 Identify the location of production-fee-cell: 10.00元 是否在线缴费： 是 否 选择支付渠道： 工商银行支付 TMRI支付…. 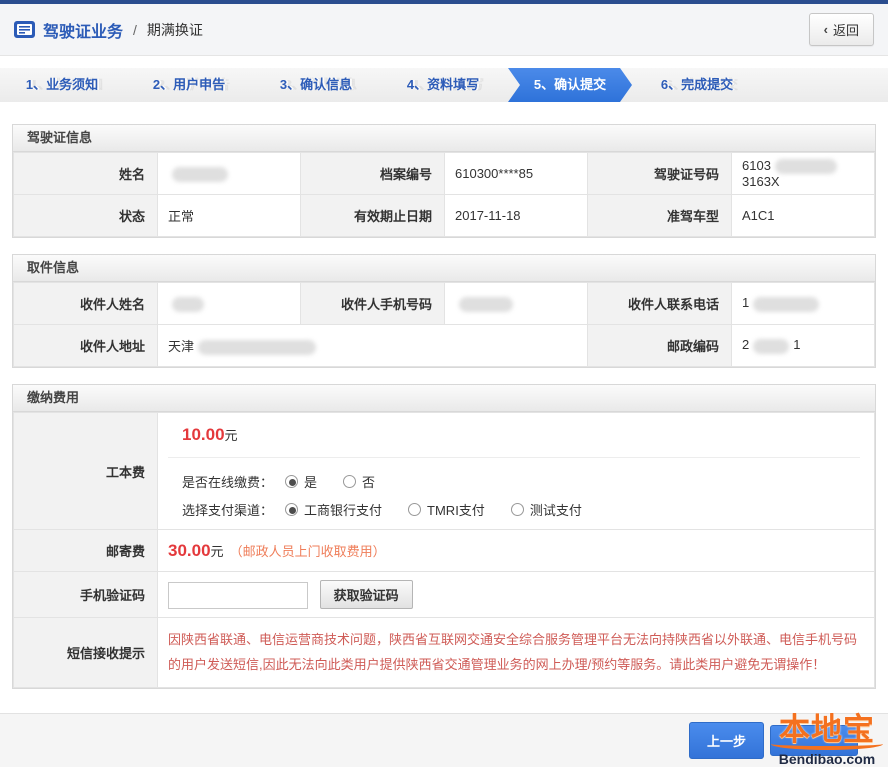
(516, 471).